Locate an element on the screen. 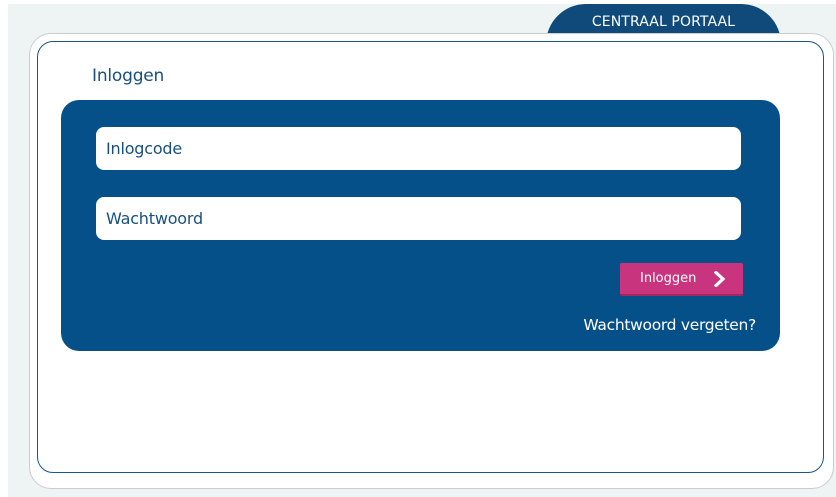 The width and height of the screenshot is (836, 497). portal-tab-label: CENTRAAL PORTAAL is located at coordinates (663, 22).